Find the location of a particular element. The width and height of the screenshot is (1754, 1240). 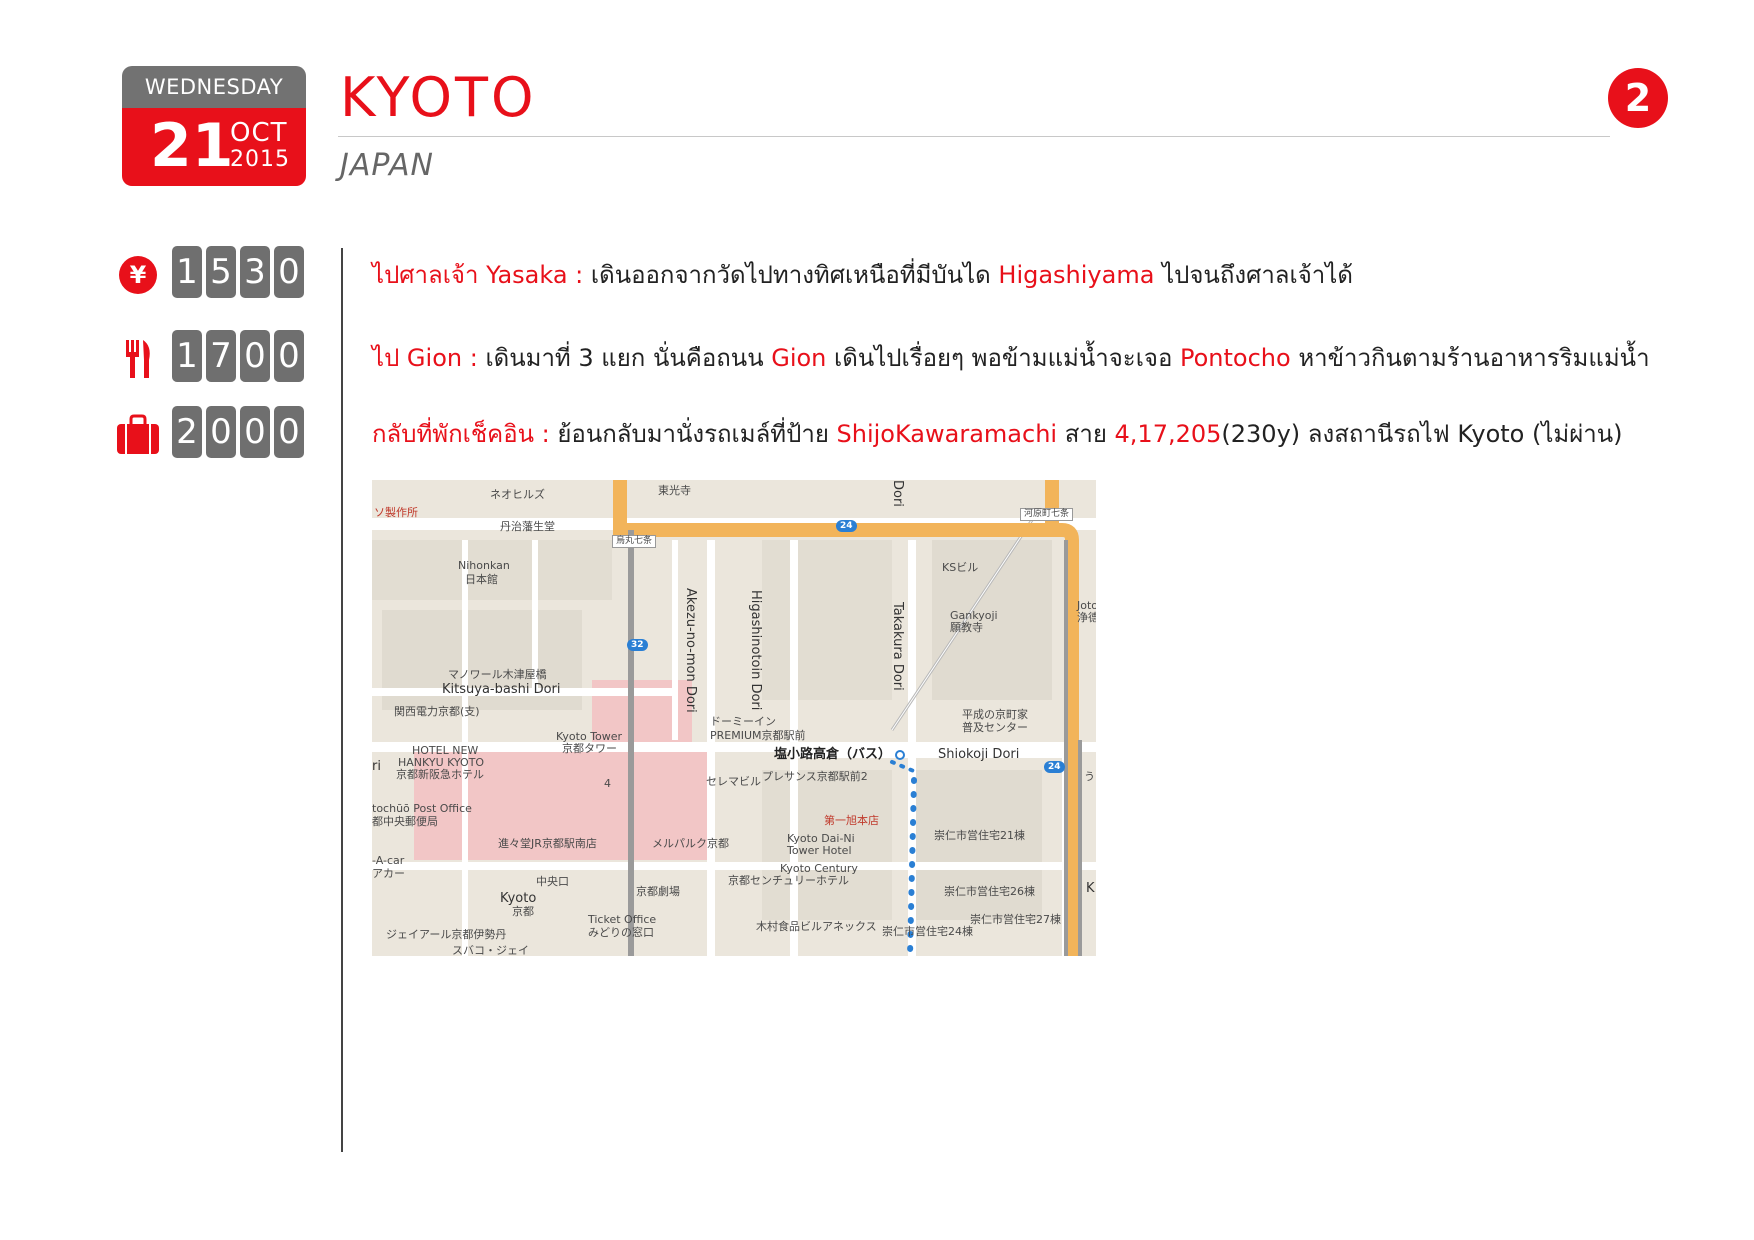

map-label: 木村食品ビルアネックス is located at coordinates (816, 926).